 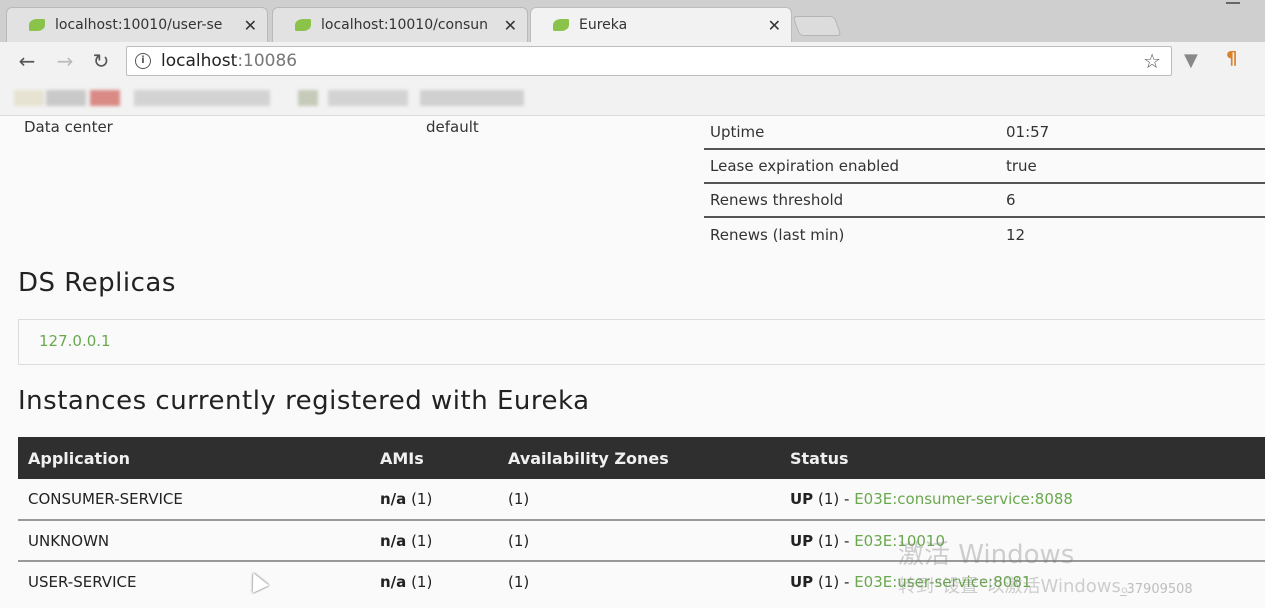 I want to click on column-header: AMIs, so click(x=434, y=458).